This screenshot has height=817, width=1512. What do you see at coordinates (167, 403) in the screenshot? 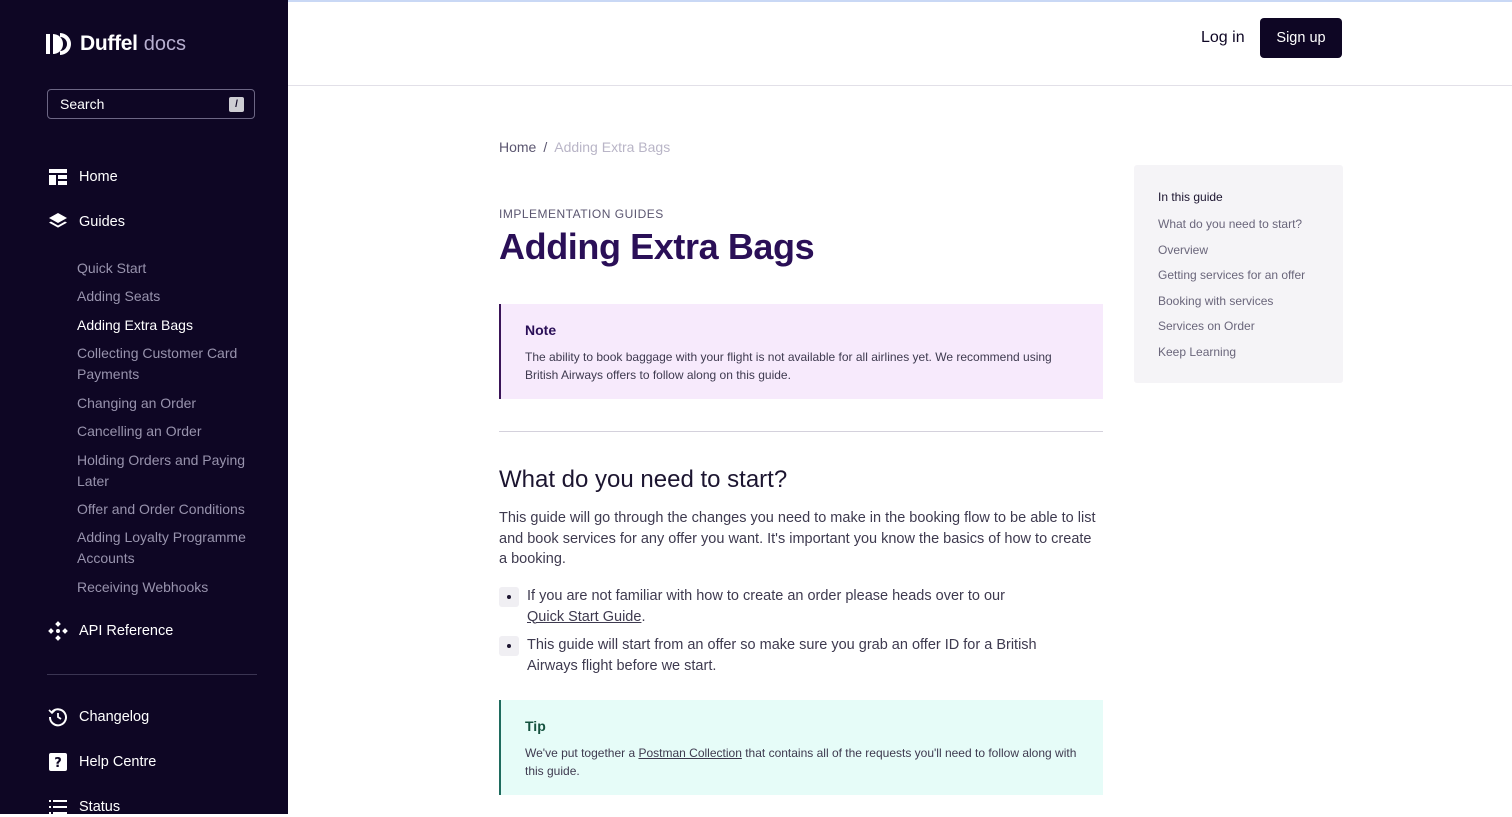
I see `sidebar-item-changing-order: Changing an Order` at bounding box center [167, 403].